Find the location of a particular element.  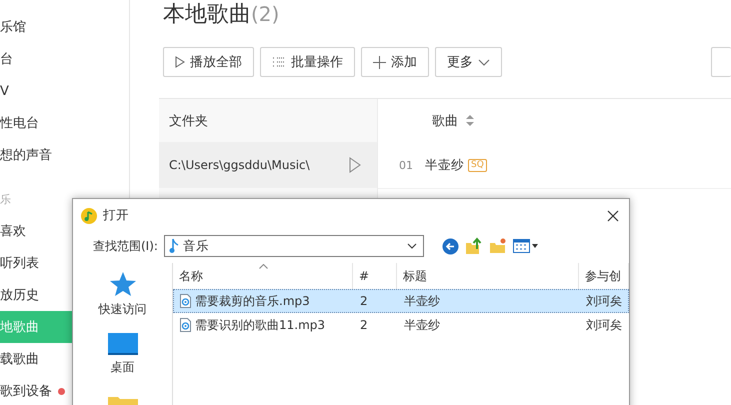

sort-caret-icon is located at coordinates (263, 266).